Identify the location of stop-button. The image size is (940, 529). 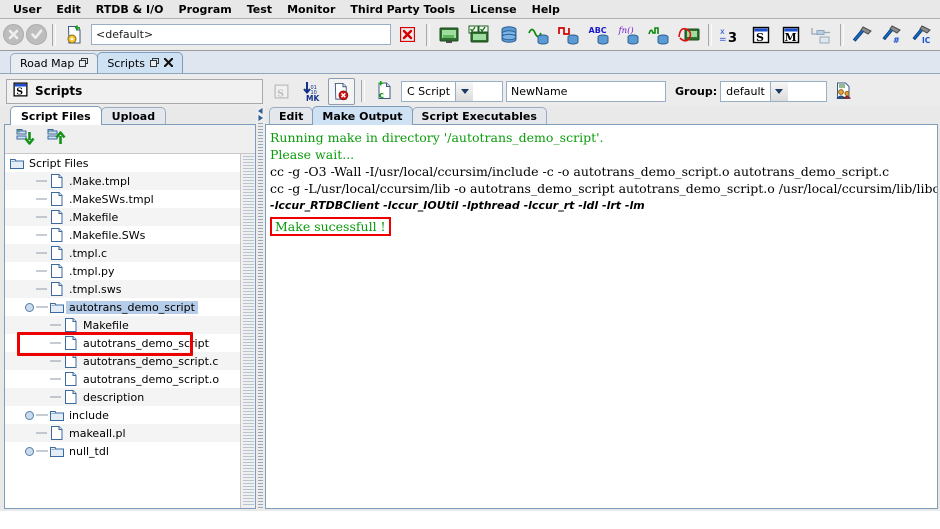
(13, 34).